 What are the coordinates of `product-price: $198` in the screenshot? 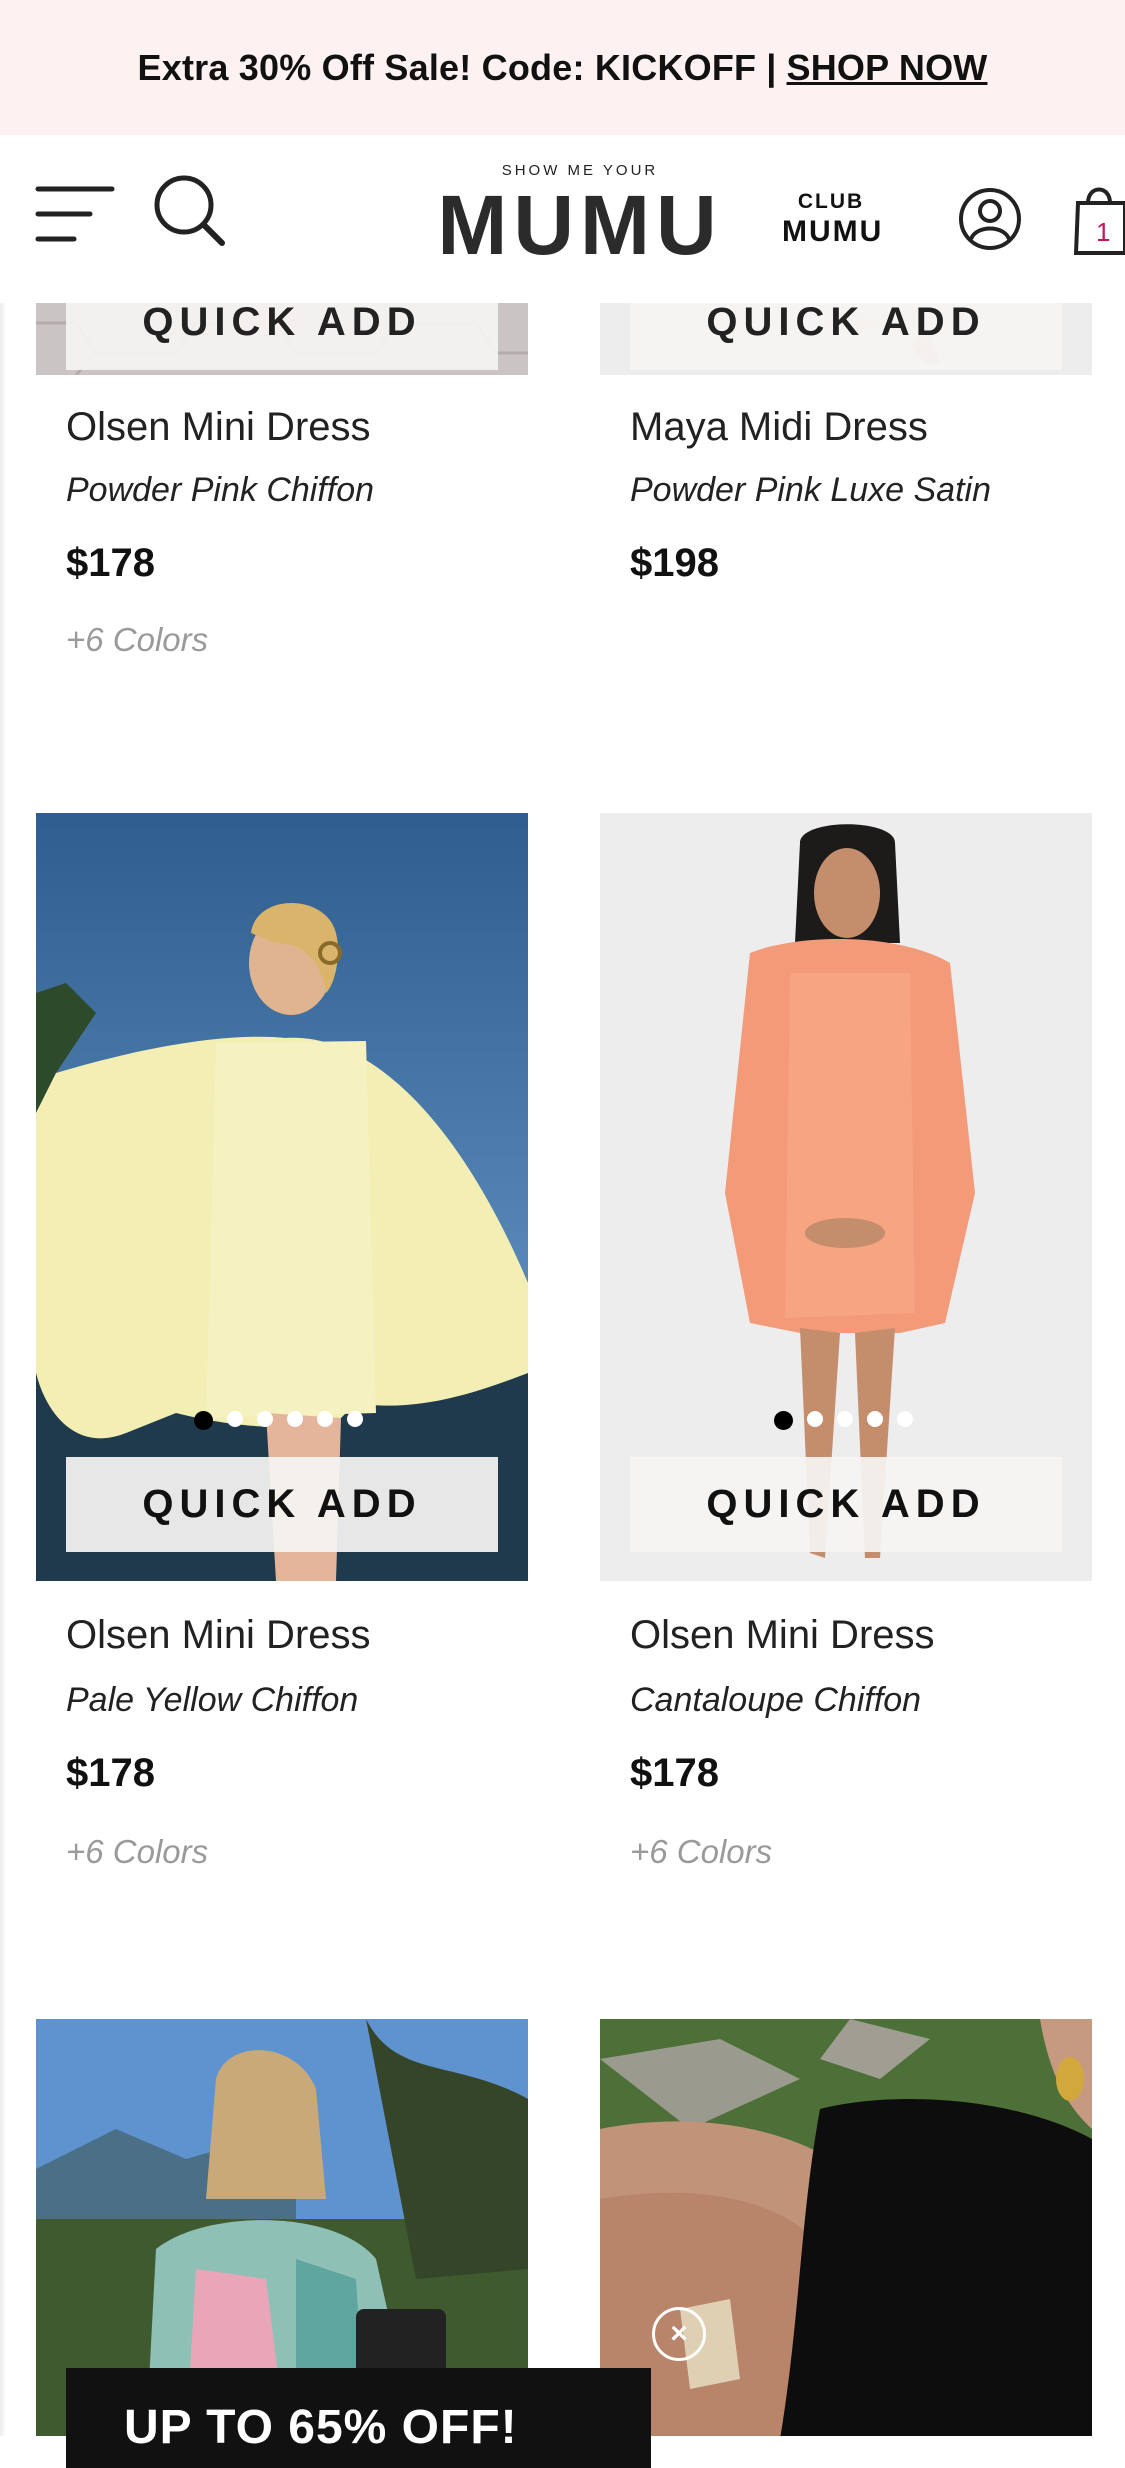 It's located at (674, 563).